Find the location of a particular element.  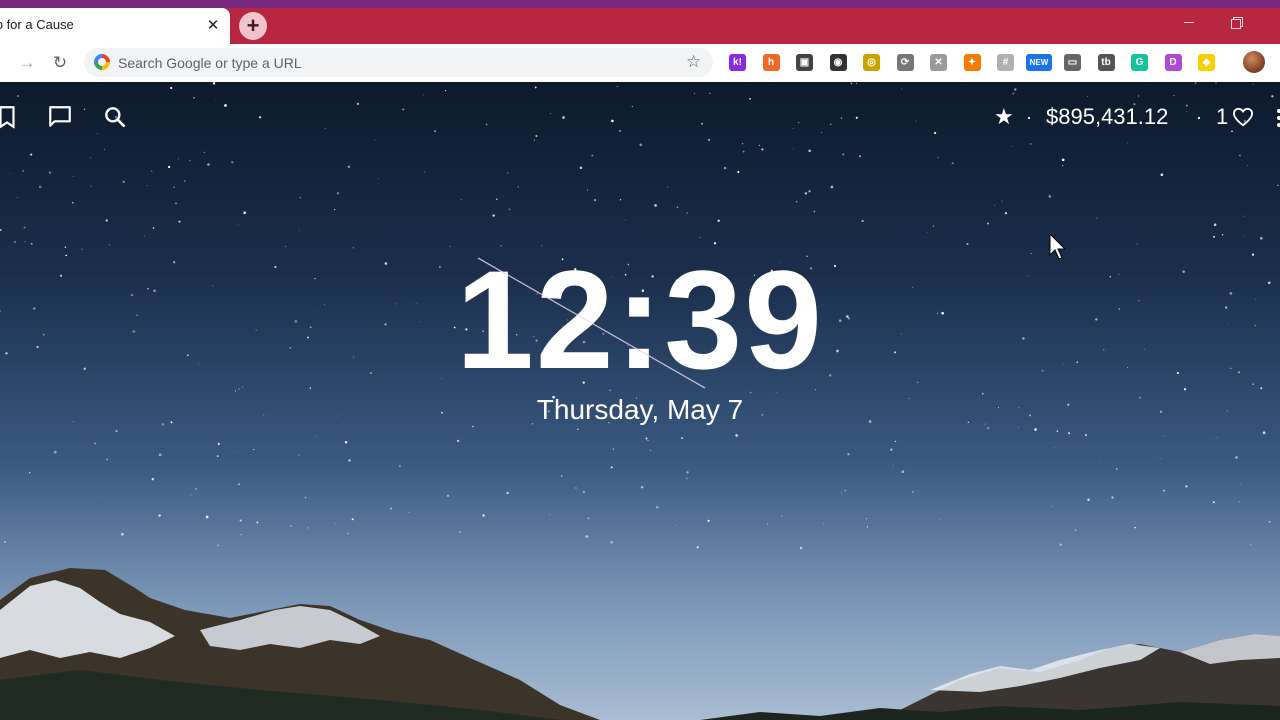

x-extension-icon: ✕ is located at coordinates (938, 62).